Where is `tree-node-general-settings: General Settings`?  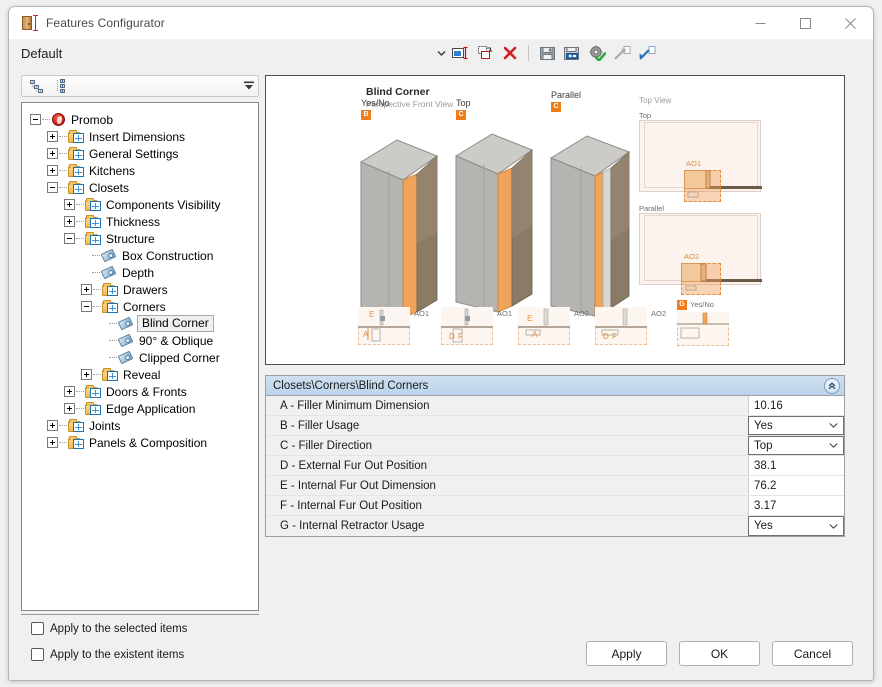
tree-node-general-settings: General Settings is located at coordinates (144, 153).